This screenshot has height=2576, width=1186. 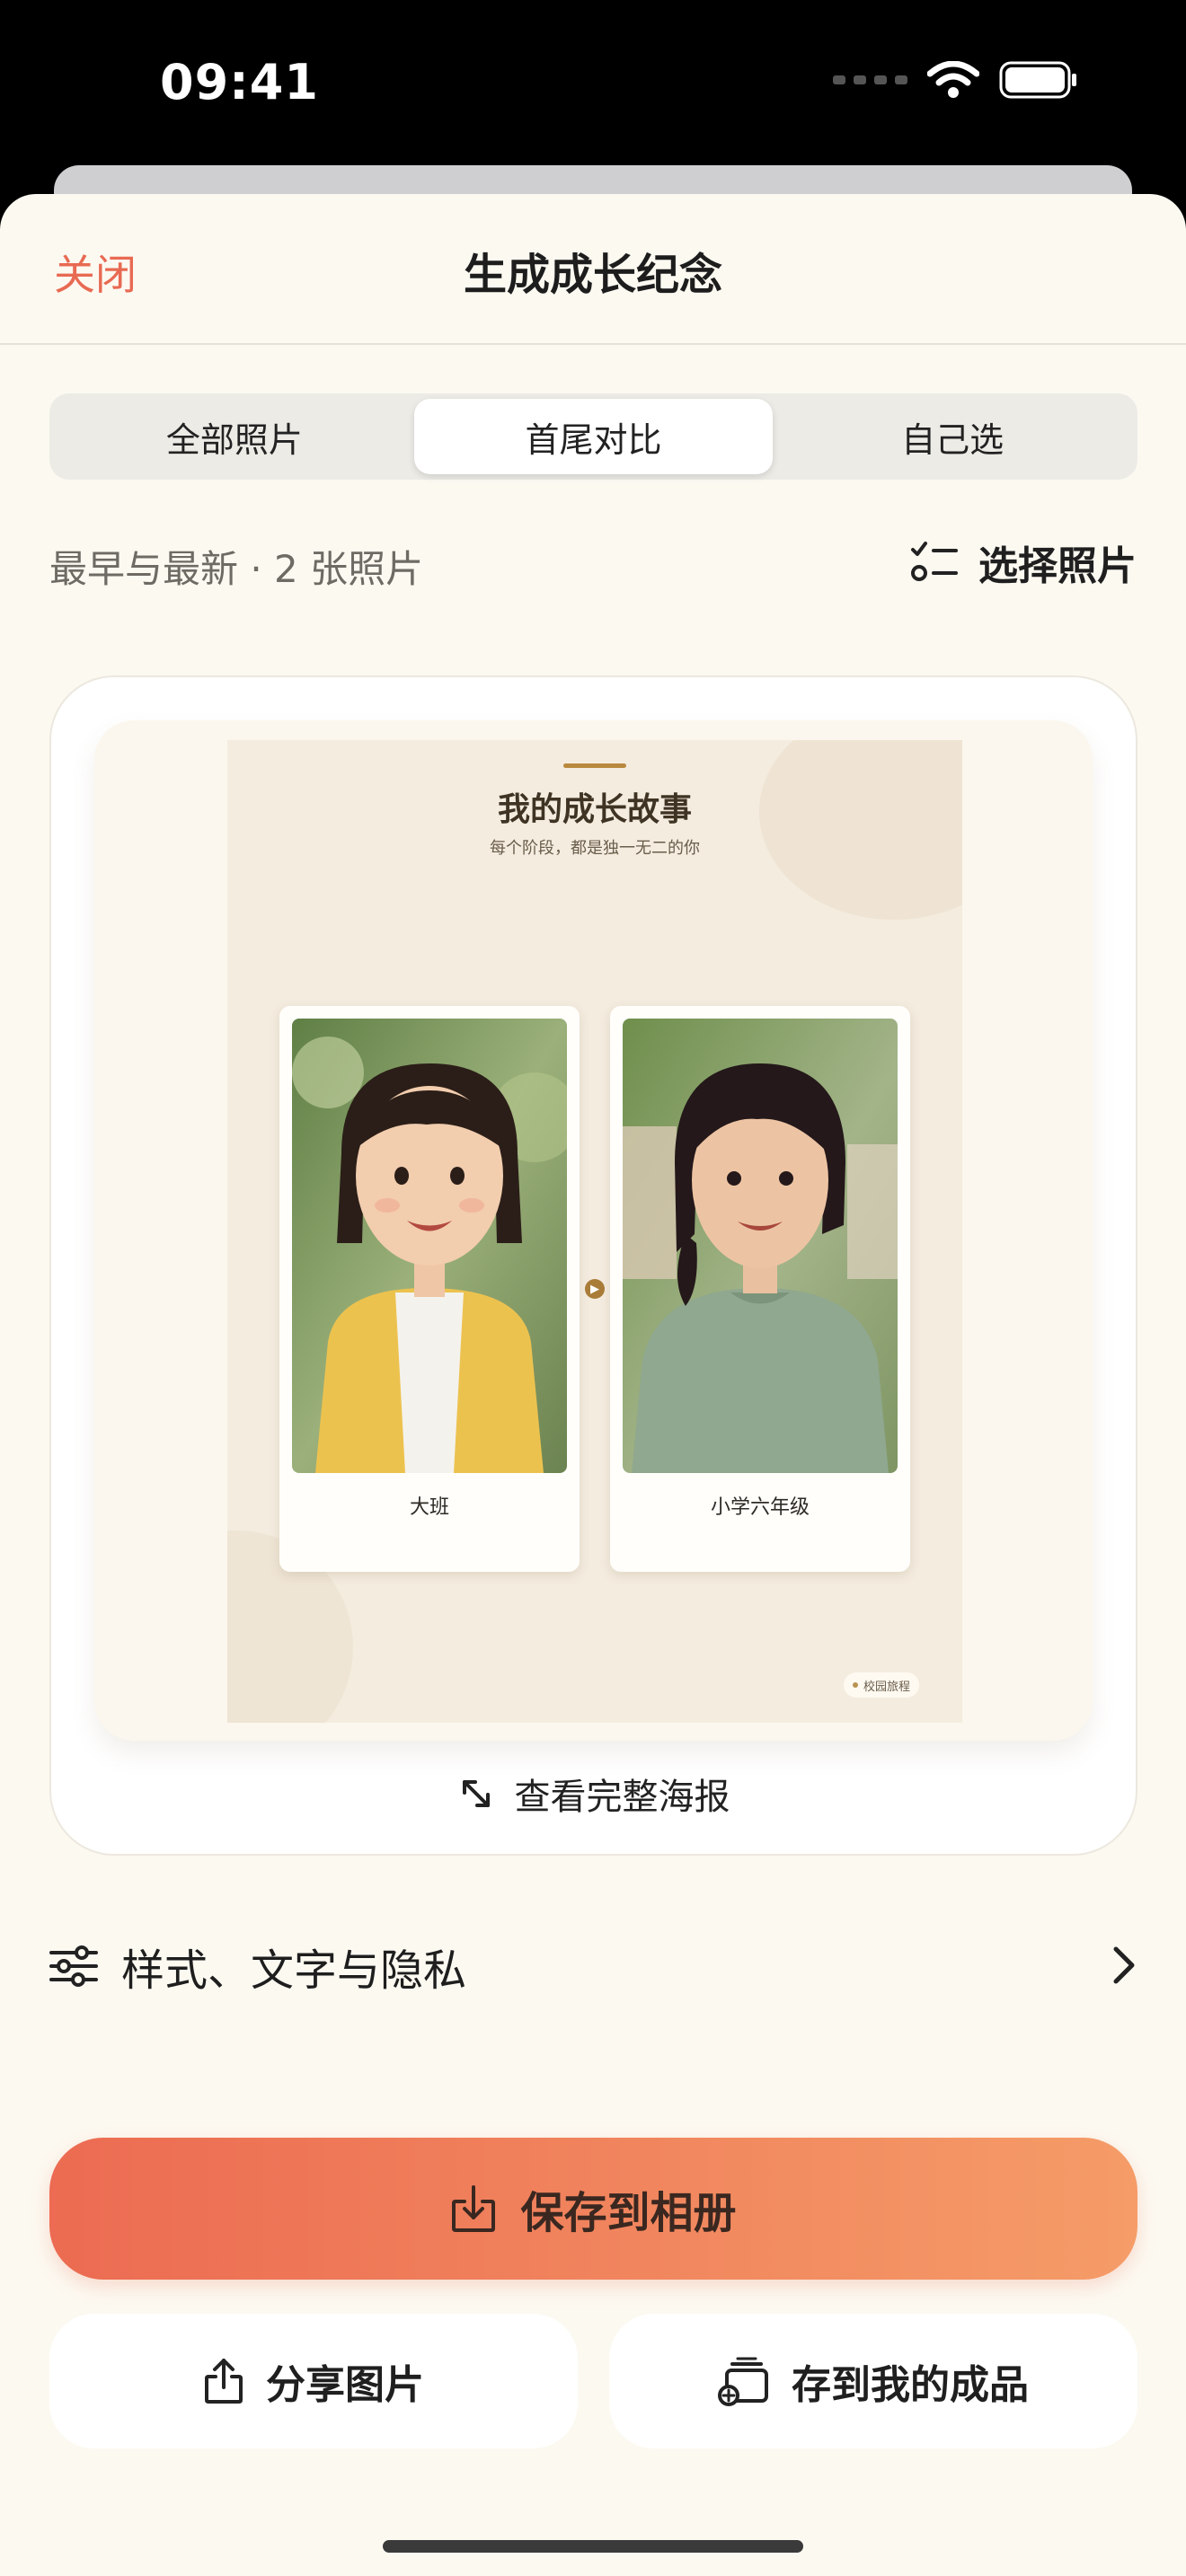 I want to click on poster-subtitle: 每个阶段，都是独一无二的你, so click(x=595, y=848).